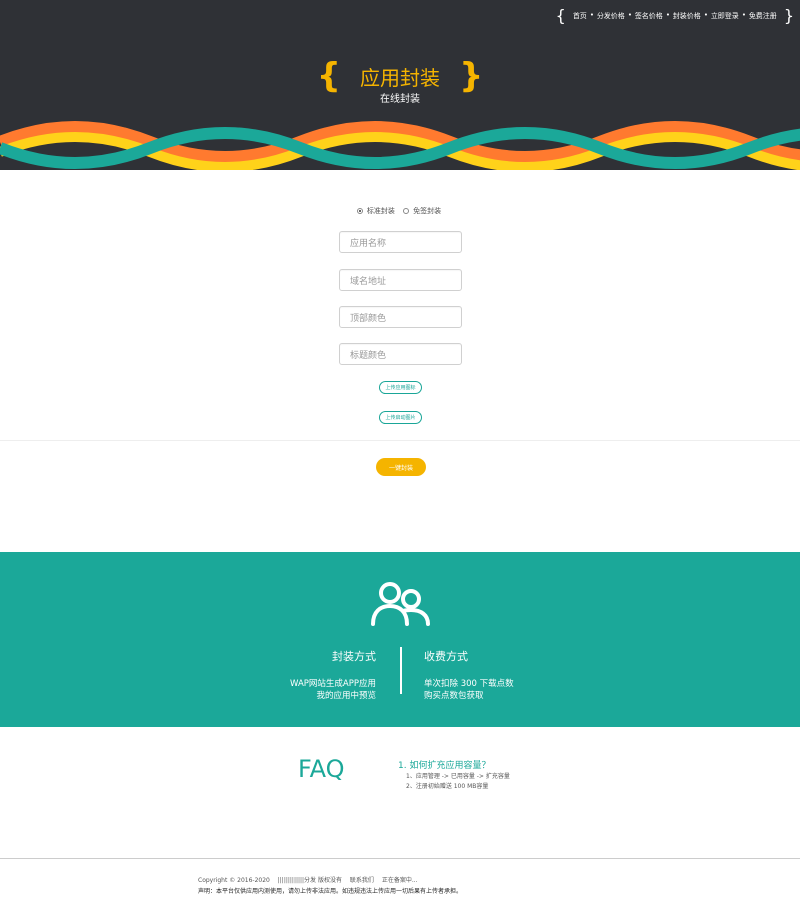 Image resolution: width=800 pixels, height=914 pixels. Describe the element at coordinates (580, 16) in the screenshot. I see `nav-home: 首页` at that location.